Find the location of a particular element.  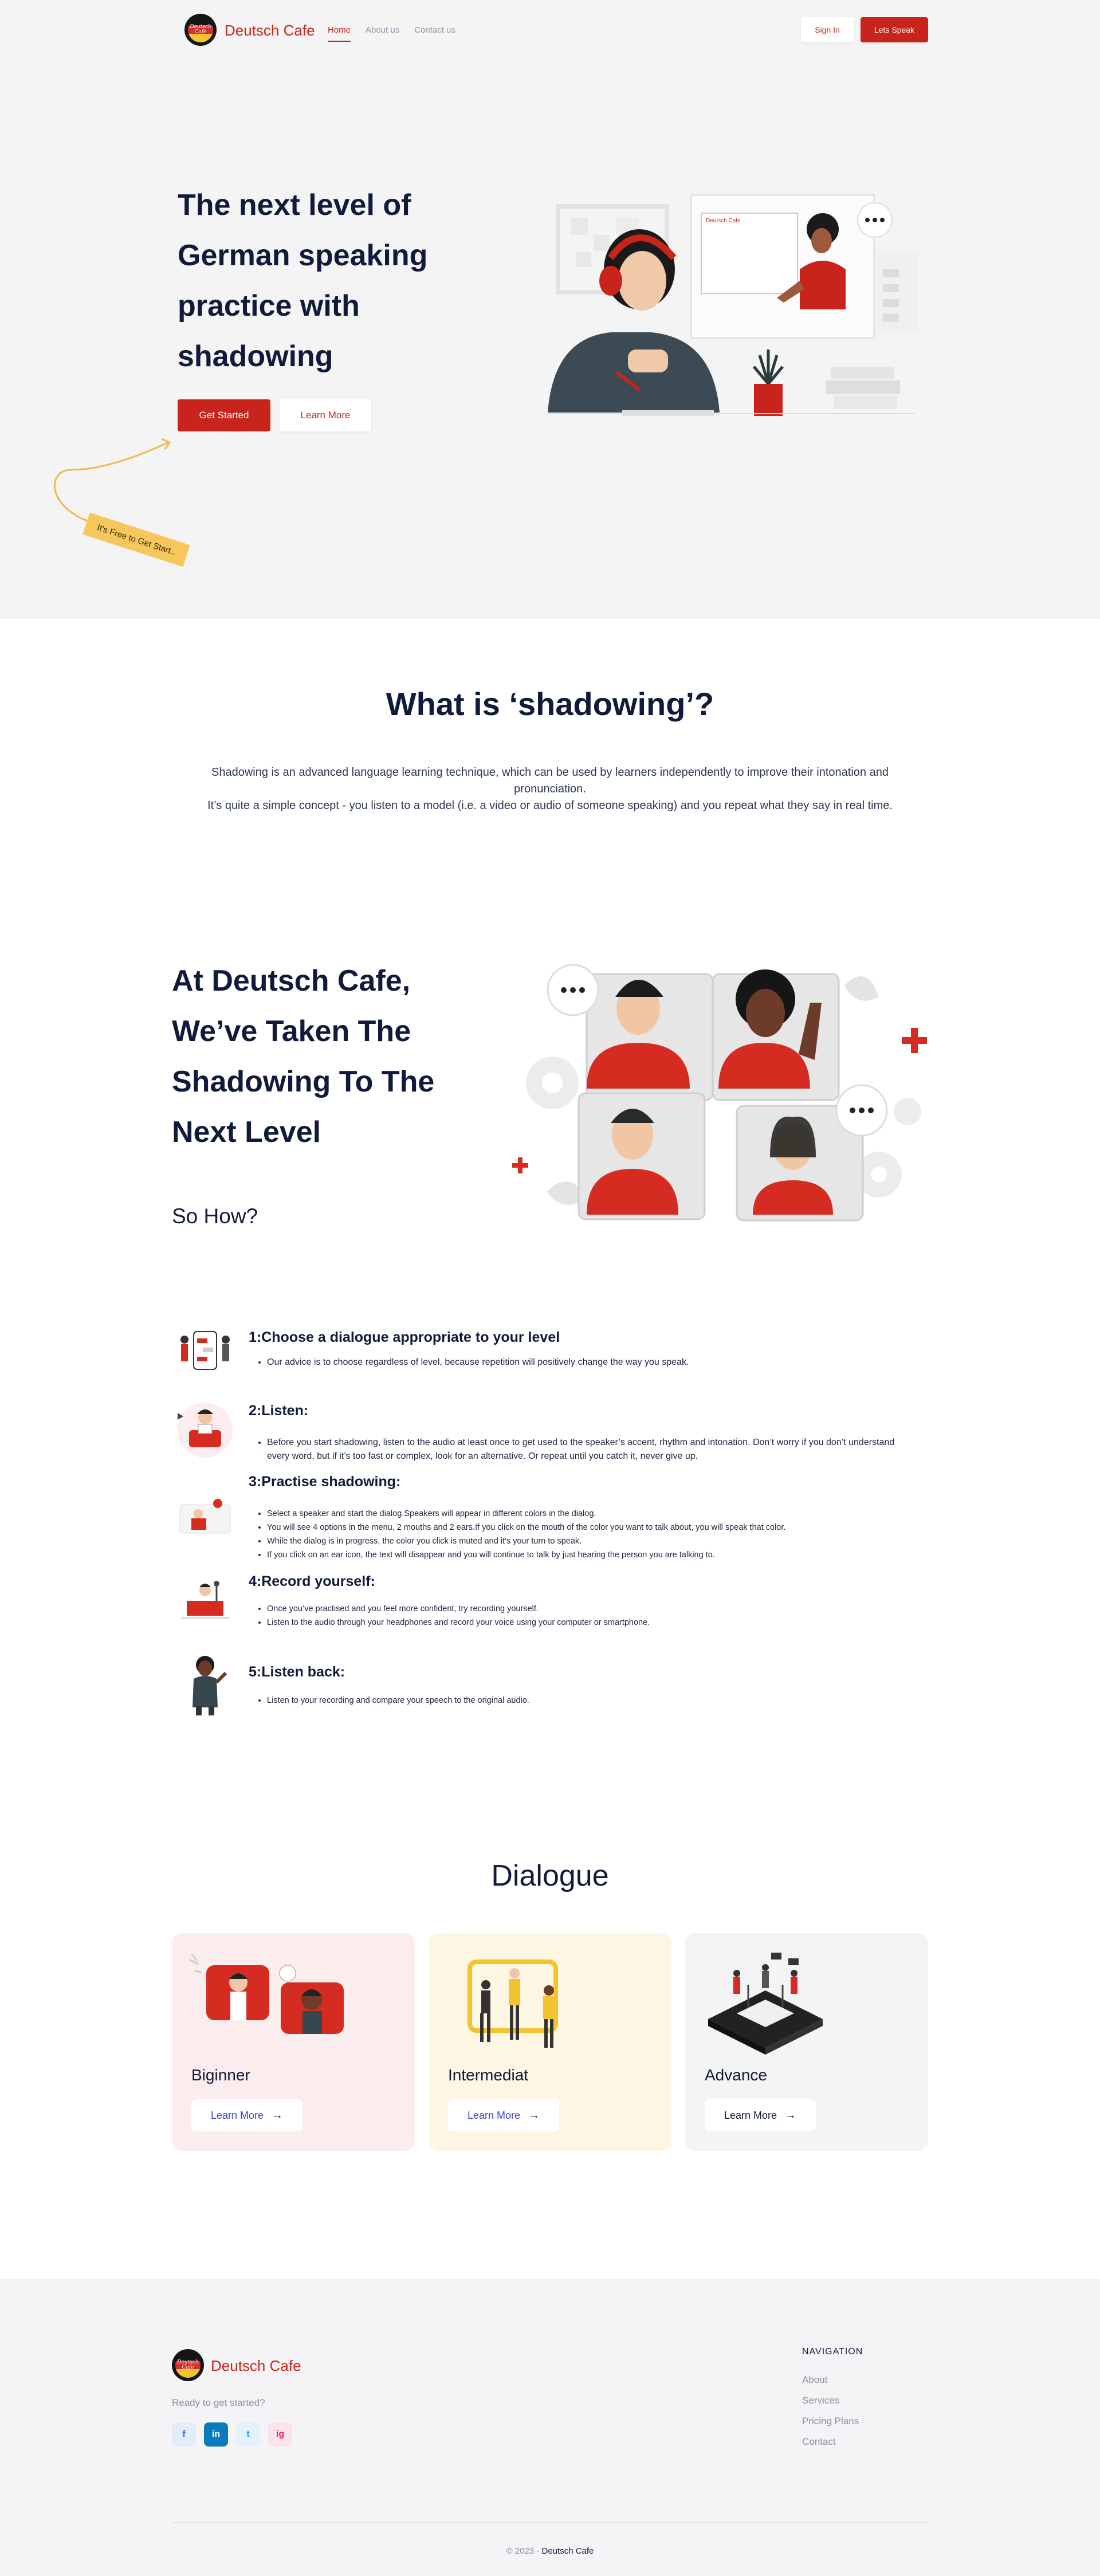

footer-brand: Deutsch Cafe is located at coordinates (256, 2366).